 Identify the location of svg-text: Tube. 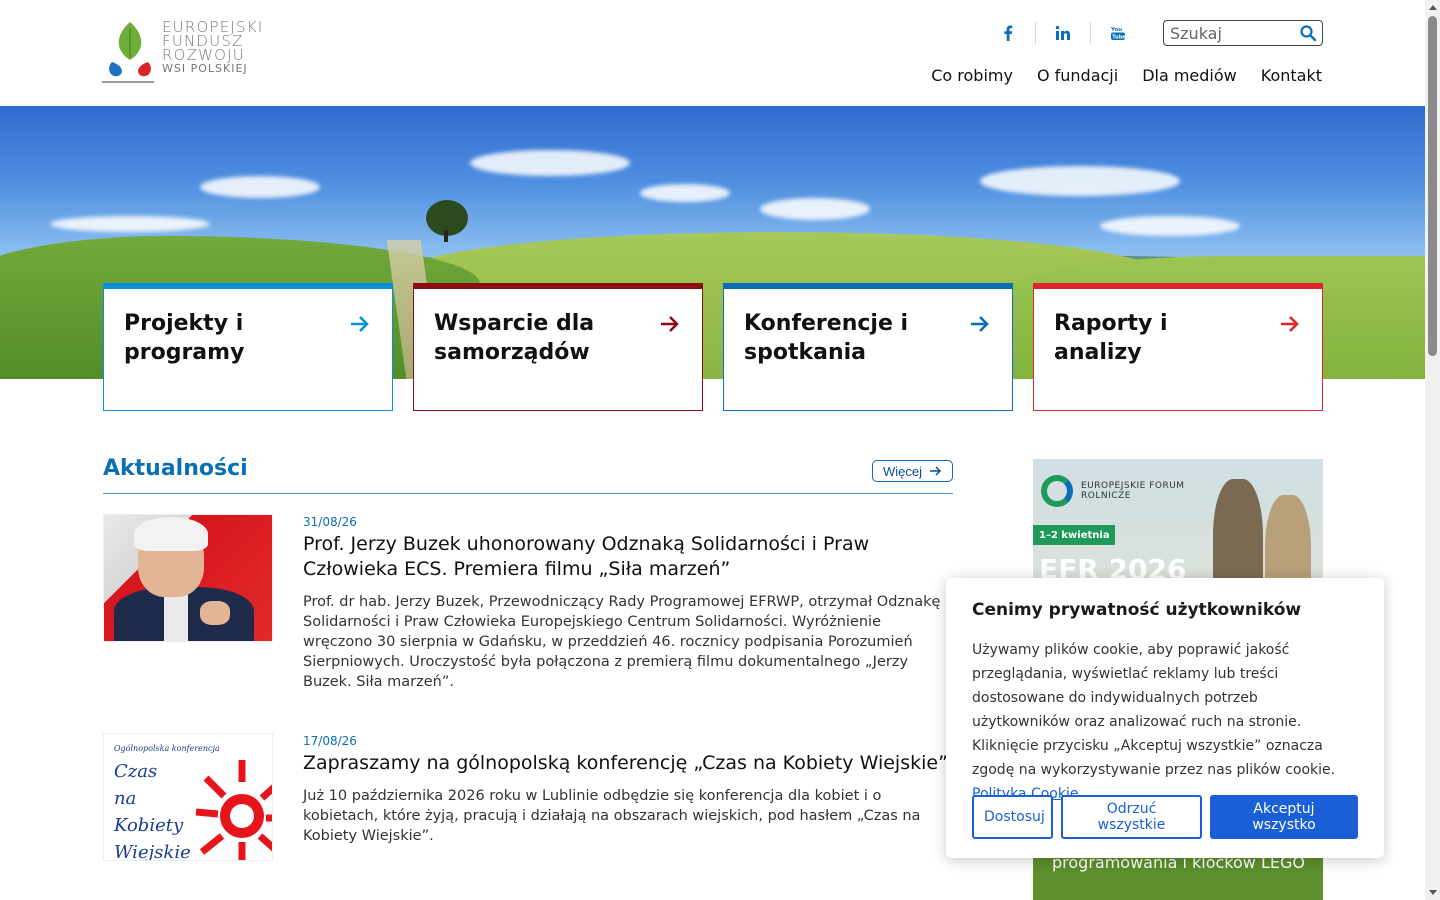
(1119, 37).